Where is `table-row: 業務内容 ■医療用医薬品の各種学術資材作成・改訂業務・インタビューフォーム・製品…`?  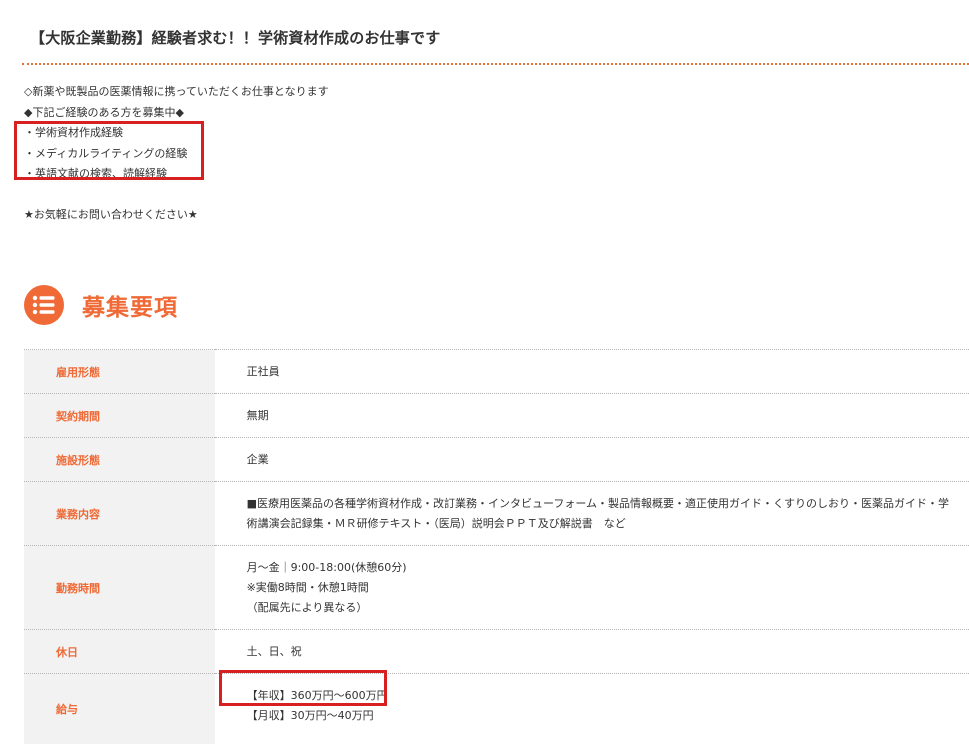
table-row: 業務内容 ■医療用医薬品の各種学術資材作成・改訂業務・インタビューフォーム・製品… is located at coordinates (496, 513).